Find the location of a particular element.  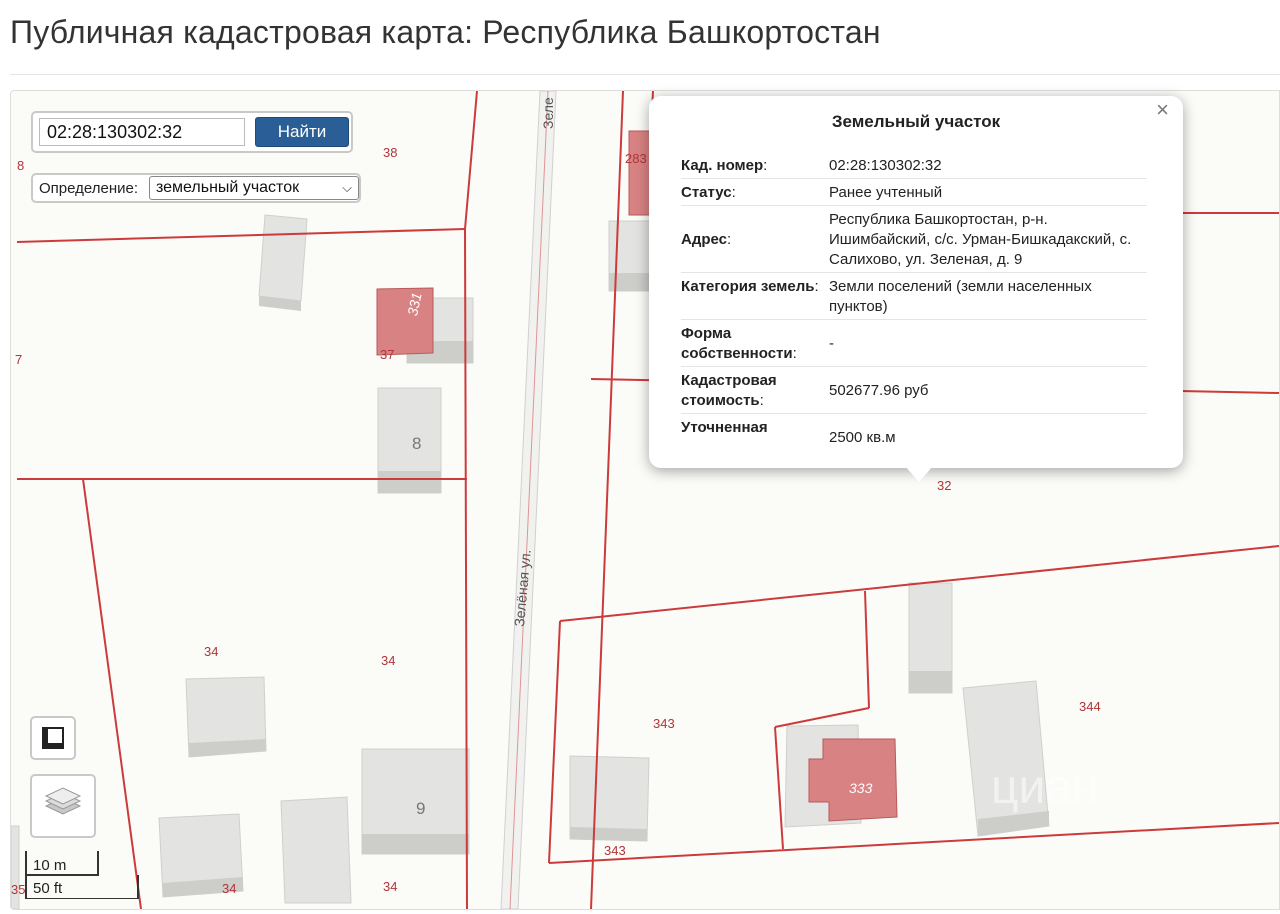

detail-row: Статус: Ранее учтенный is located at coordinates (914, 192).